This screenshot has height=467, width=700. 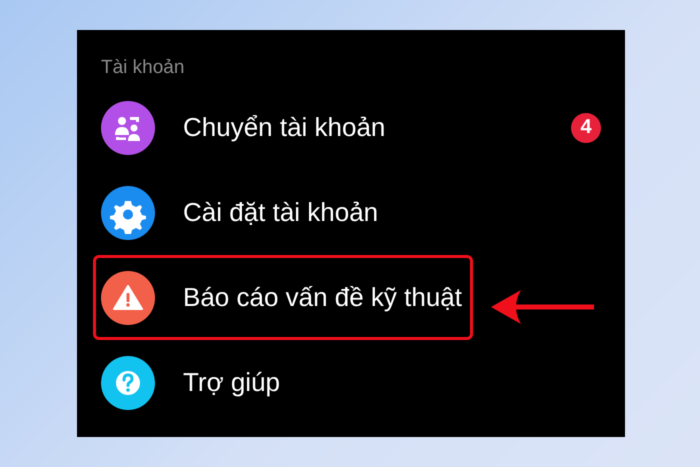 What do you see at coordinates (142, 68) in the screenshot?
I see `section-title: Tài khoản` at bounding box center [142, 68].